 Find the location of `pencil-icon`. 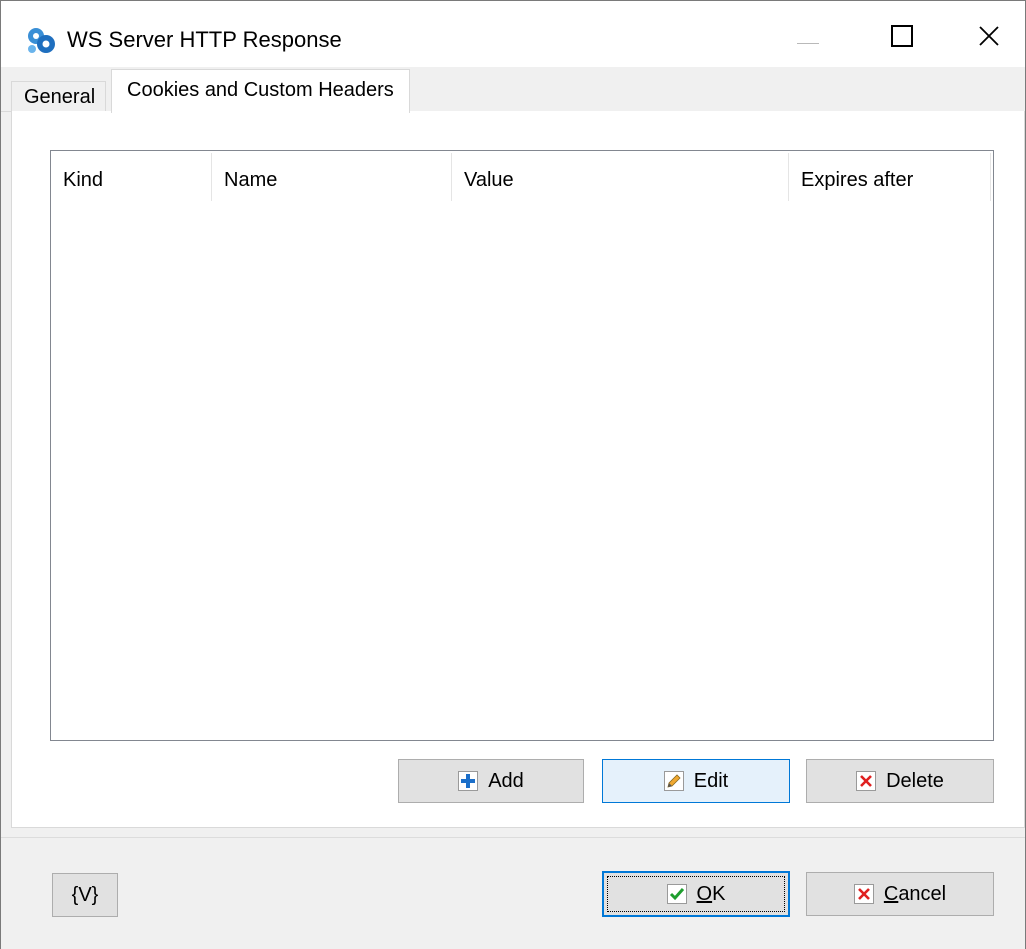

pencil-icon is located at coordinates (673, 781).